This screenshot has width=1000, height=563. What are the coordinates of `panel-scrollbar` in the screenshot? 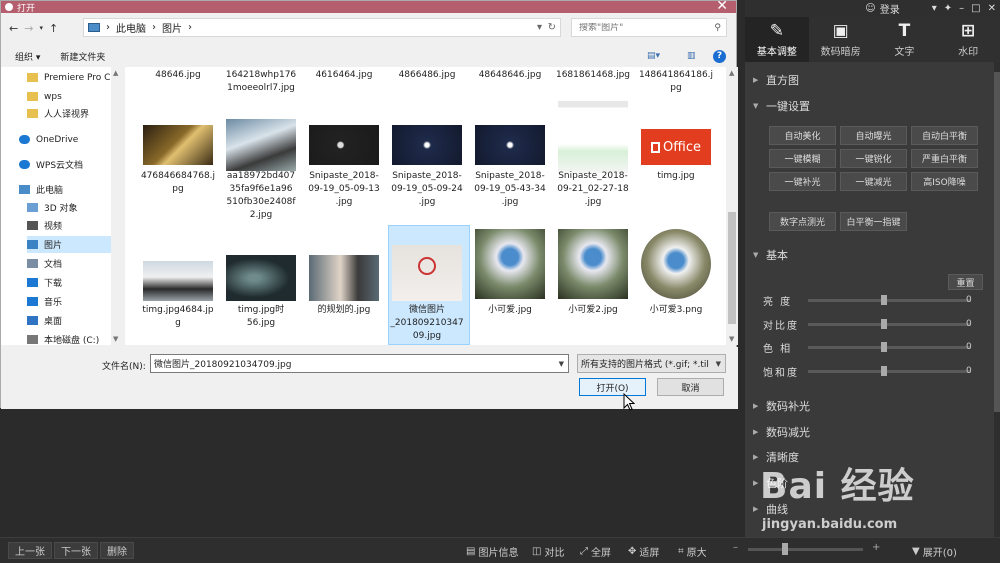 It's located at (997, 299).